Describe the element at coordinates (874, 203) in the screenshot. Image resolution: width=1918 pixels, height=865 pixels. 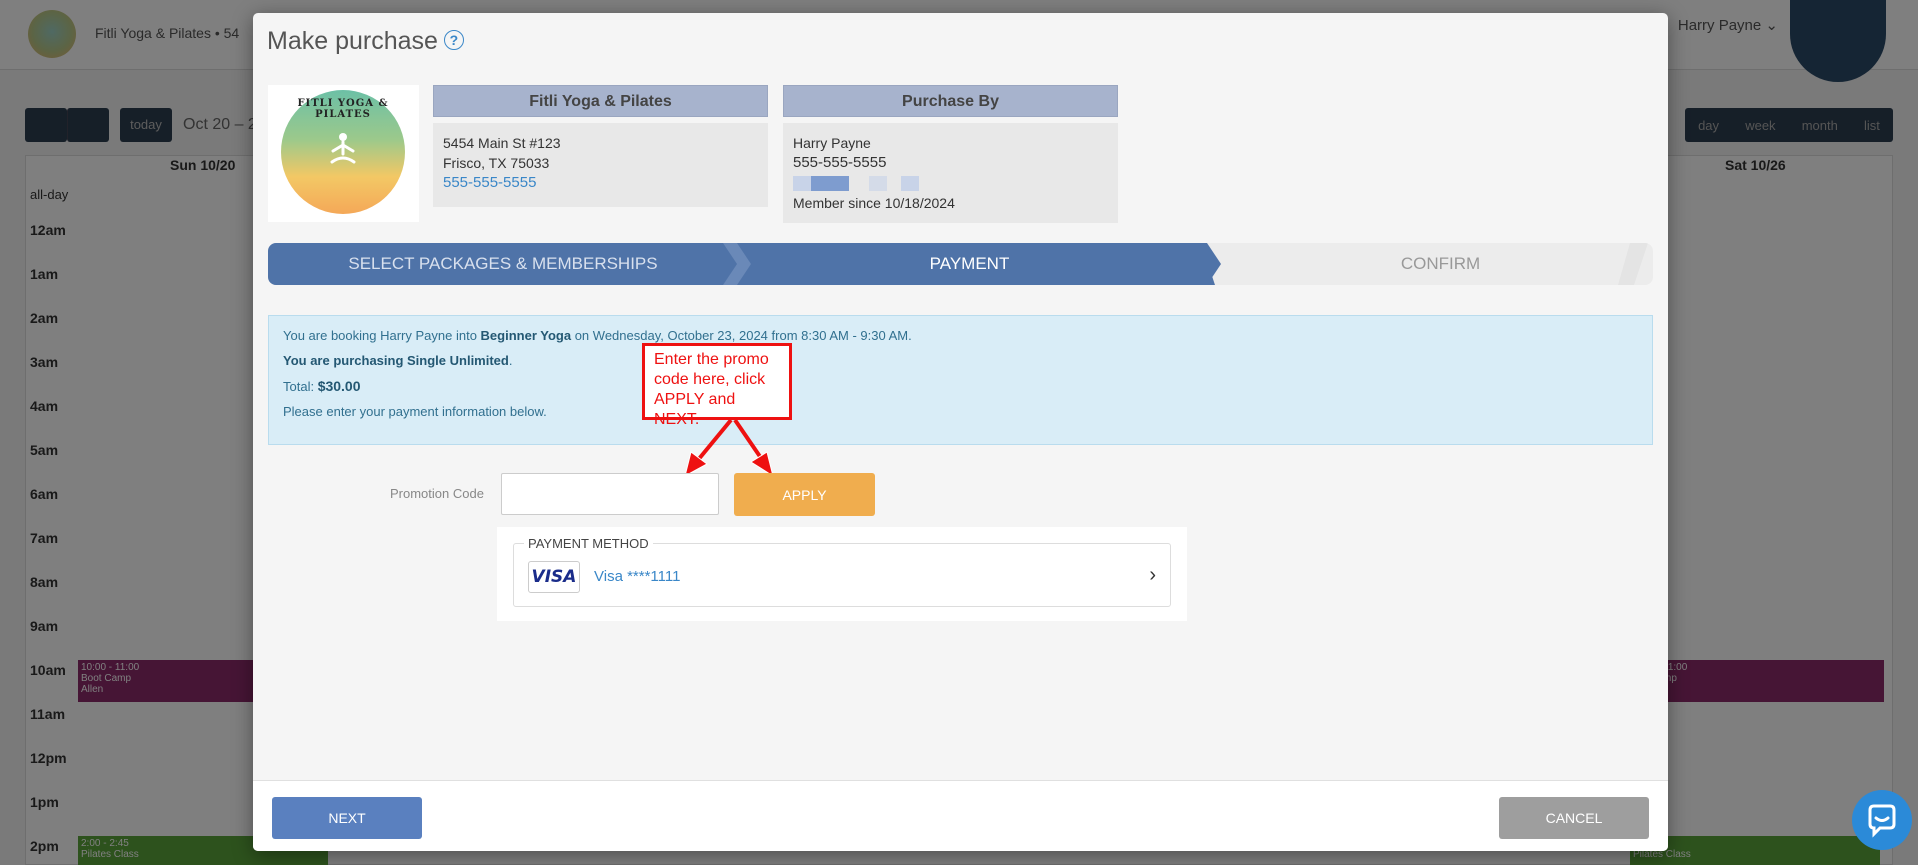
I see `member-since: Member since 10/18/2024` at that location.